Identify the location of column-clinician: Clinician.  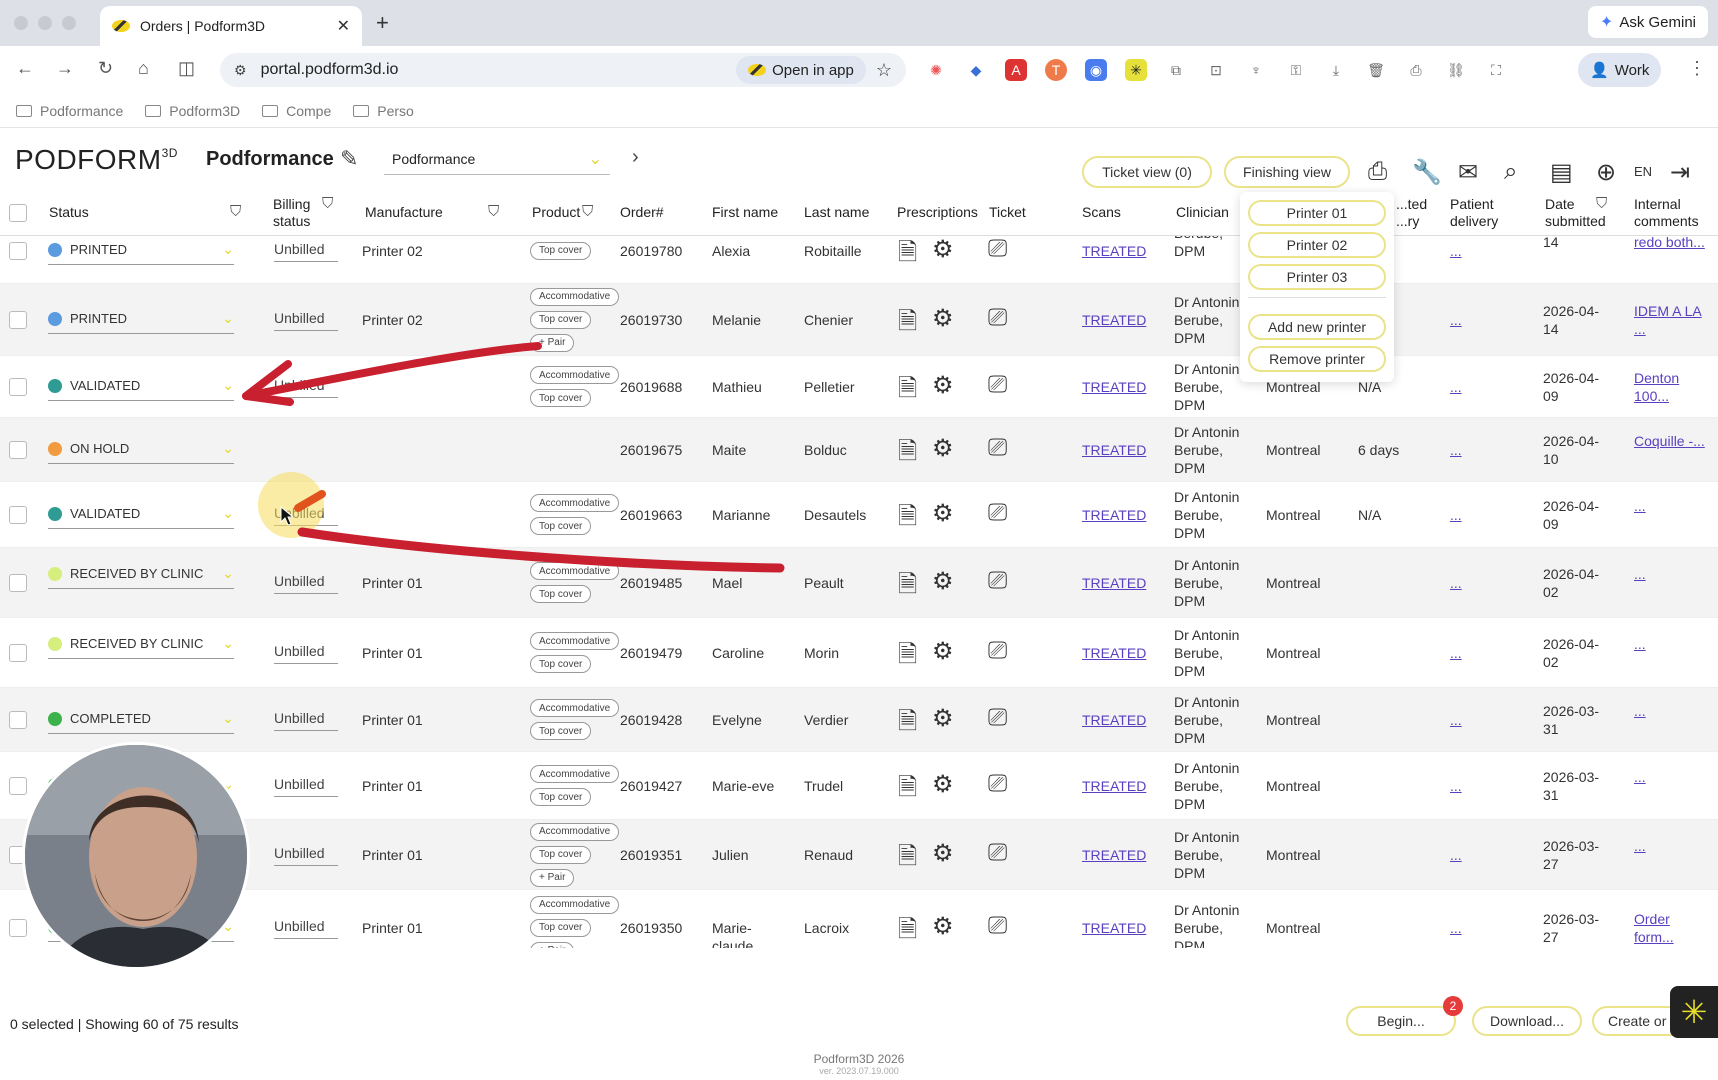
(1202, 212).